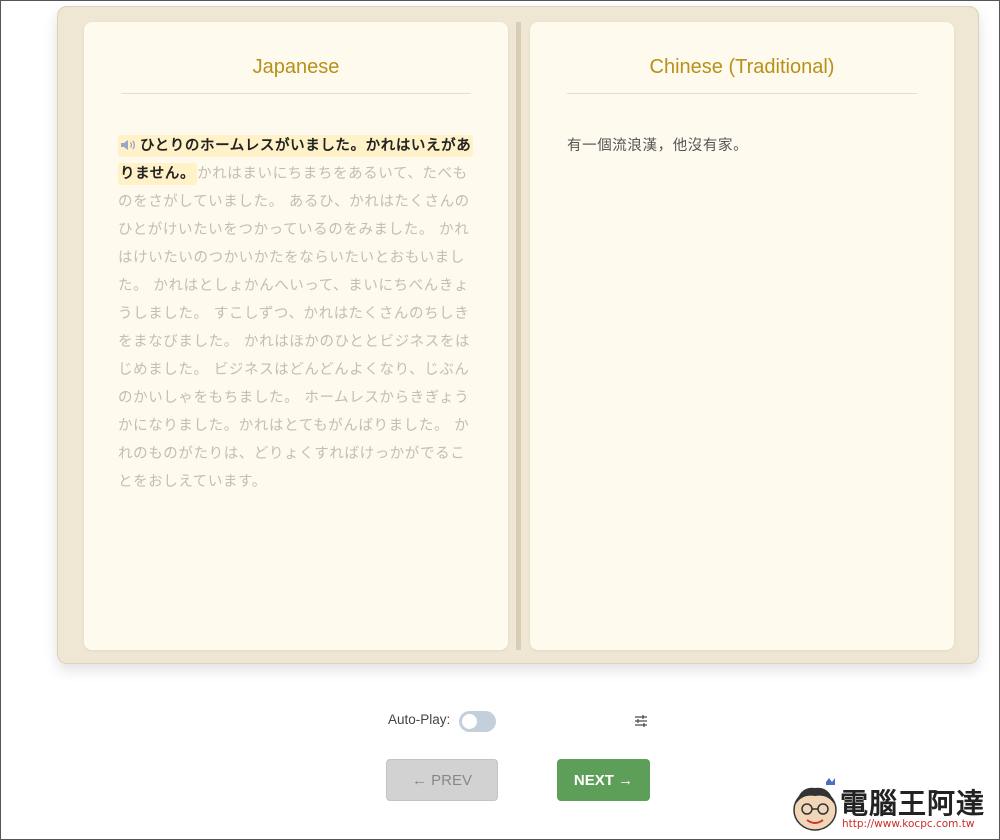  Describe the element at coordinates (908, 824) in the screenshot. I see `watermark-url: http://www.kocpc.com.tw` at that location.